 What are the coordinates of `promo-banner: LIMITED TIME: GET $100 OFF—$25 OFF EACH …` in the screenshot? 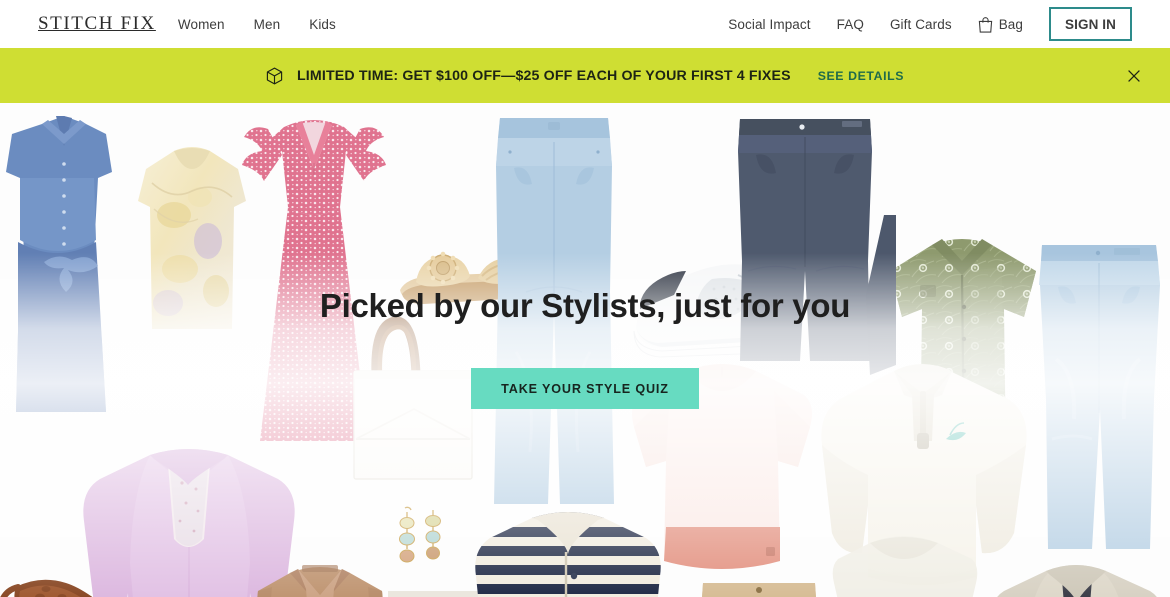 It's located at (585, 75).